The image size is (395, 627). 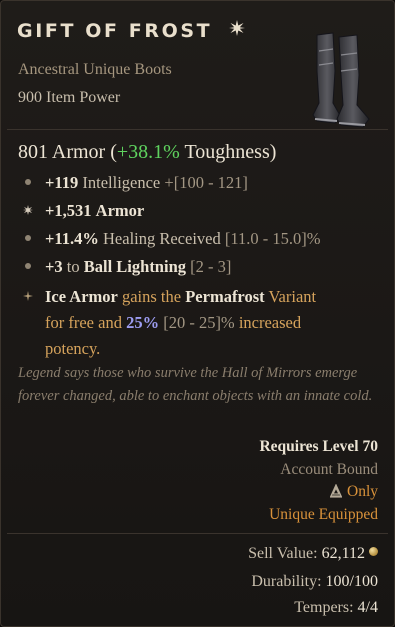 What do you see at coordinates (283, 553) in the screenshot?
I see `sell-label: Sell Value:` at bounding box center [283, 553].